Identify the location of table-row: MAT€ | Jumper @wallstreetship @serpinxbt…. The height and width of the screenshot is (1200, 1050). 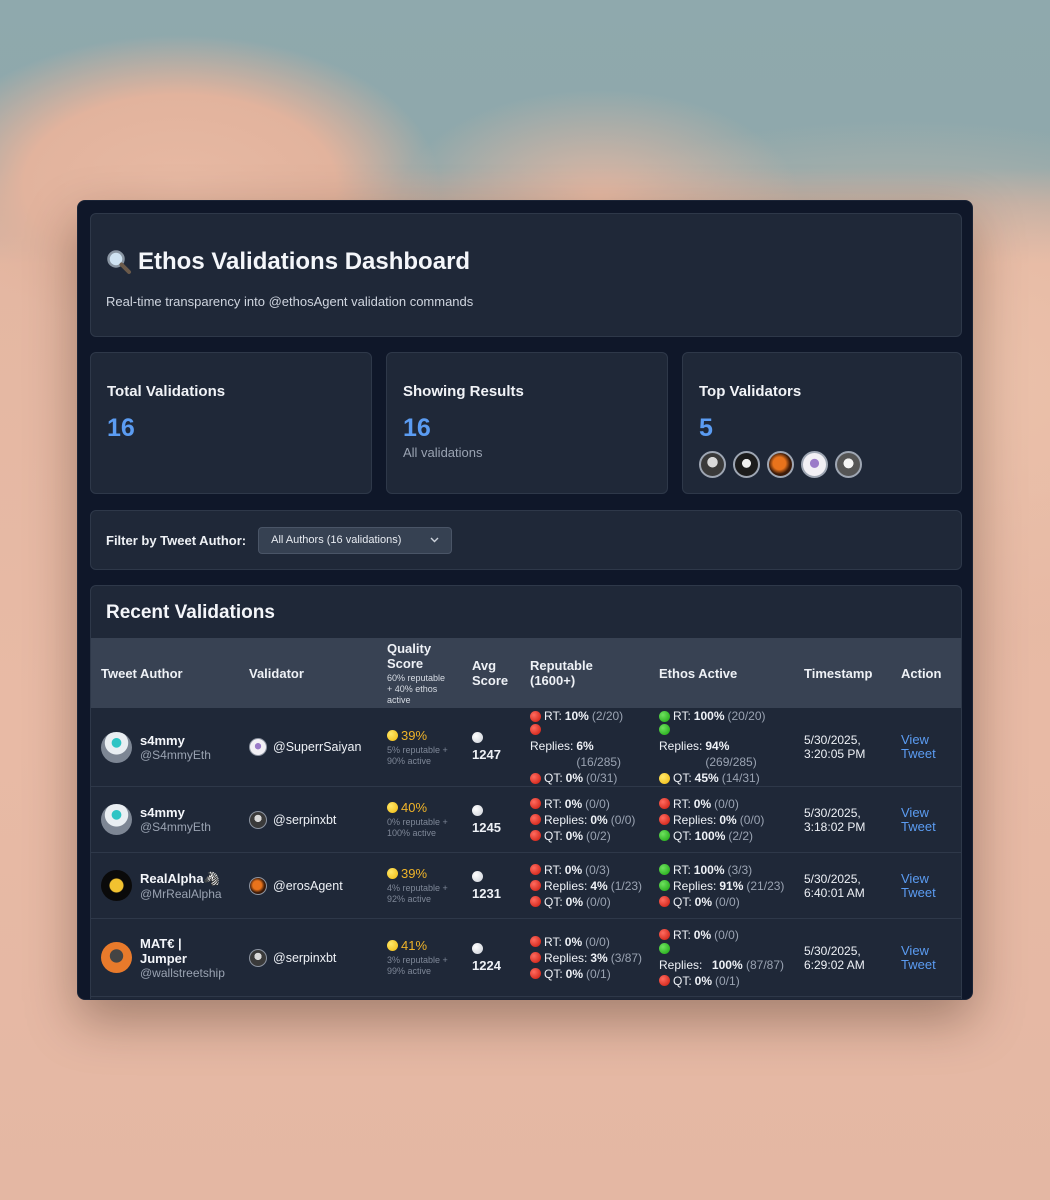
(526, 957).